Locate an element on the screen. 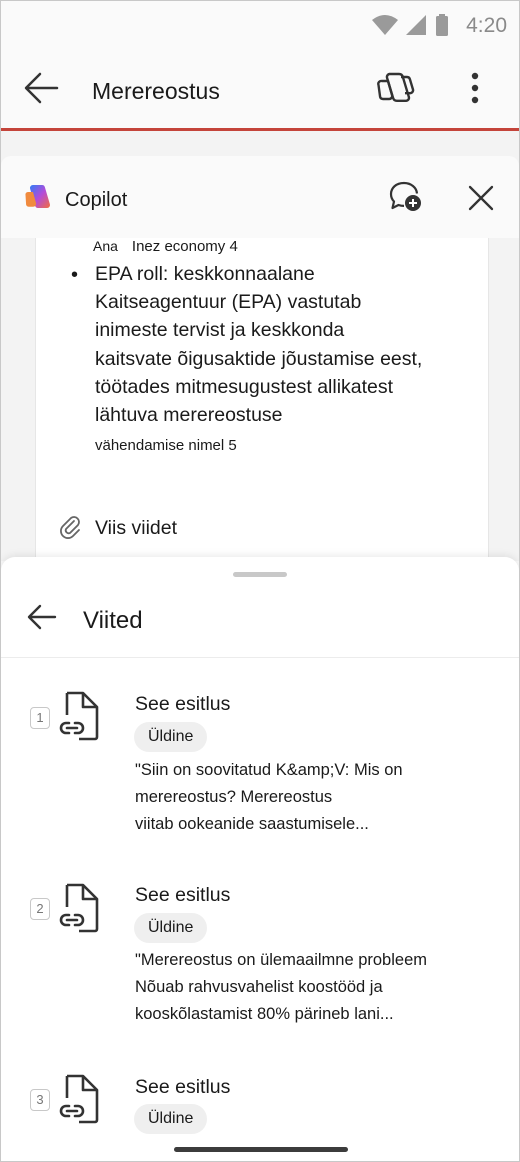  copilot-title: Copilot is located at coordinates (96, 200).